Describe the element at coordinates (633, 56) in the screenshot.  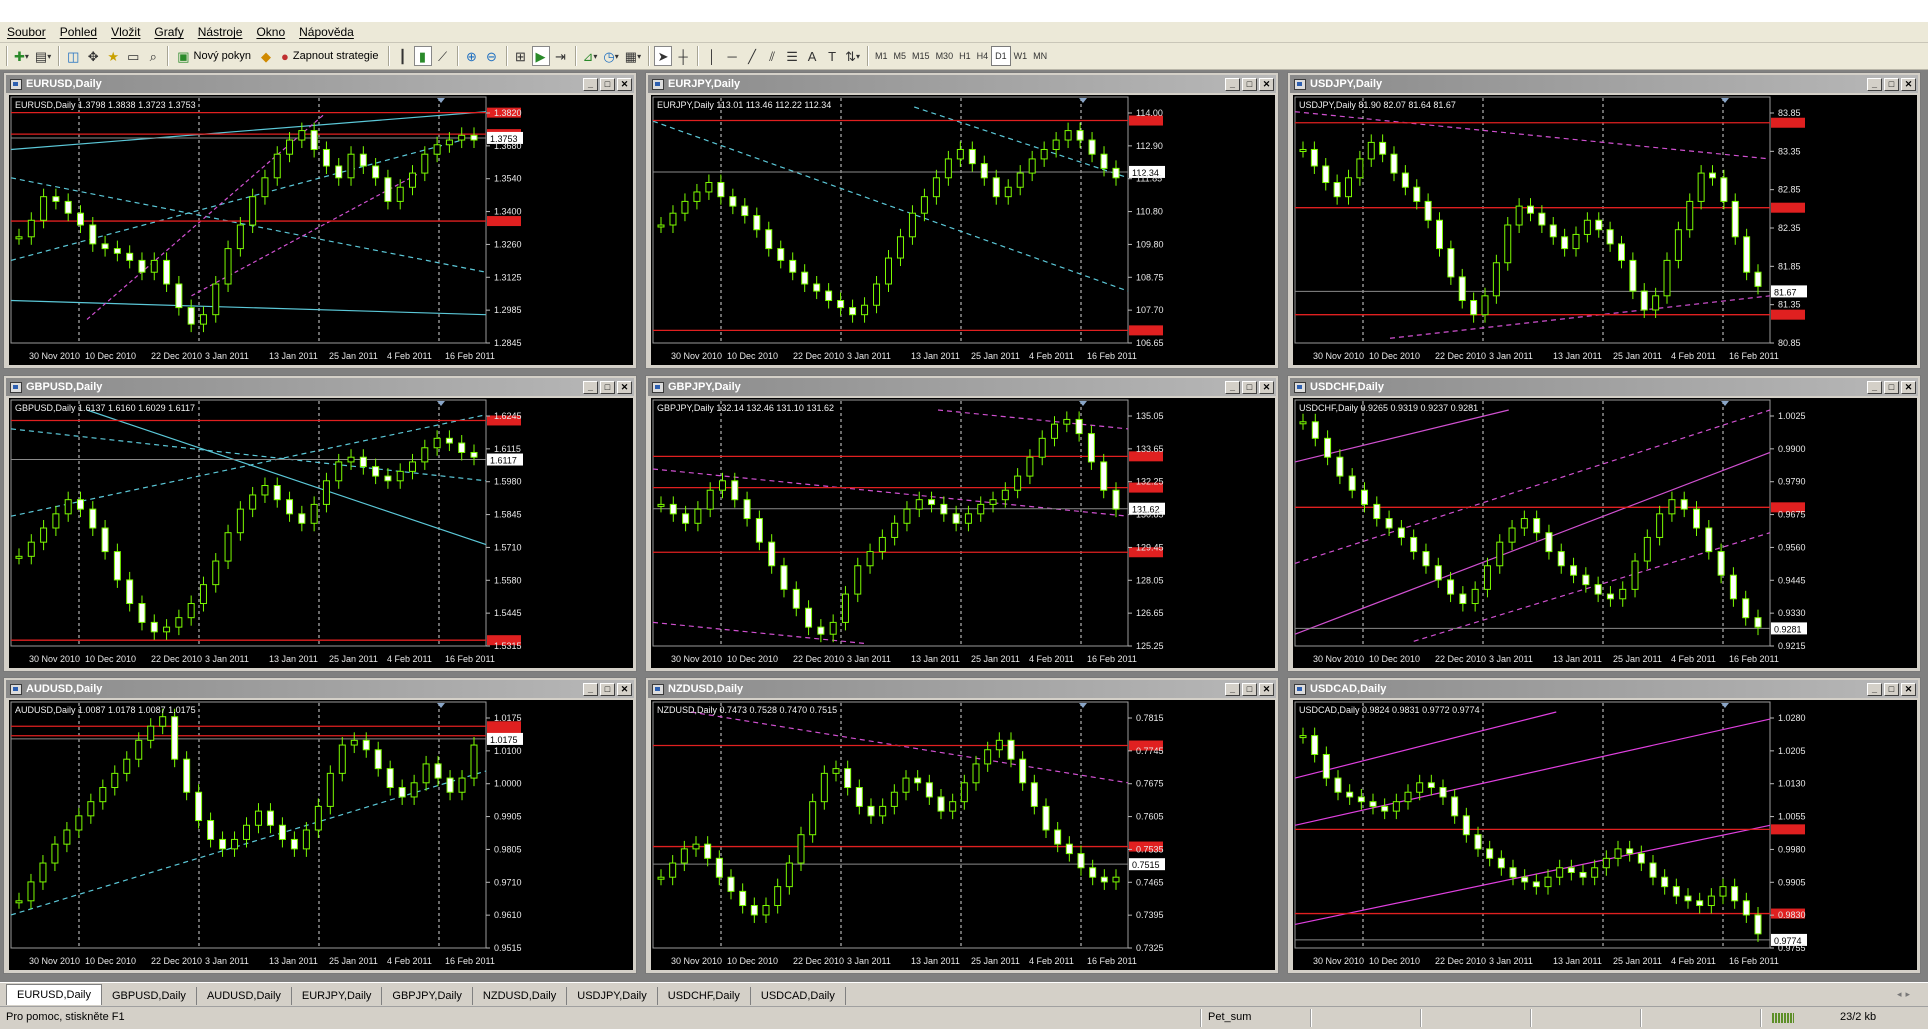
I see `templates-button: ▦ ▾` at that location.